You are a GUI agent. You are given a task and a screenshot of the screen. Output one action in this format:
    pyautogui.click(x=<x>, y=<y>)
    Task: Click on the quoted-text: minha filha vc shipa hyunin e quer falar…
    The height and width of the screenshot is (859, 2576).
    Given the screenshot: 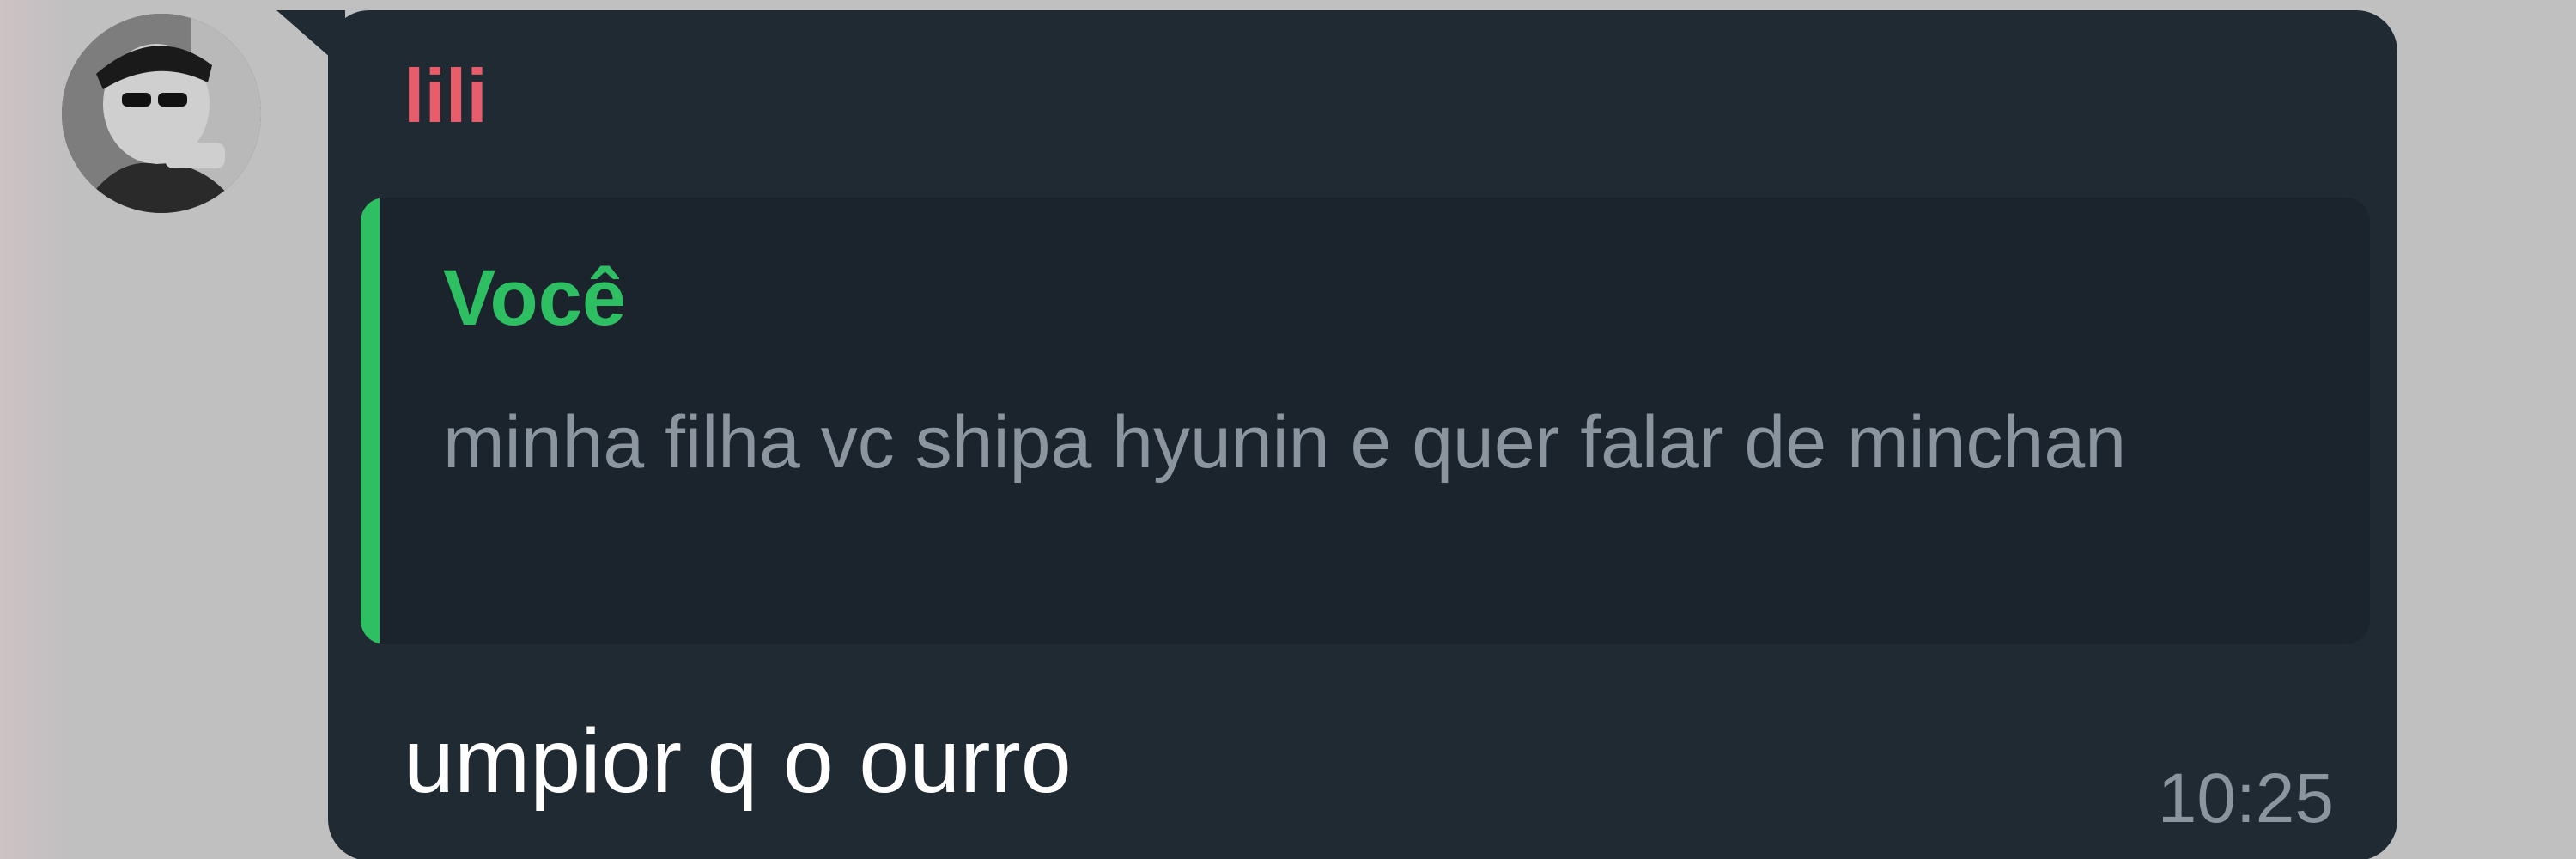 What is the action you would take?
    pyautogui.click(x=1285, y=442)
    